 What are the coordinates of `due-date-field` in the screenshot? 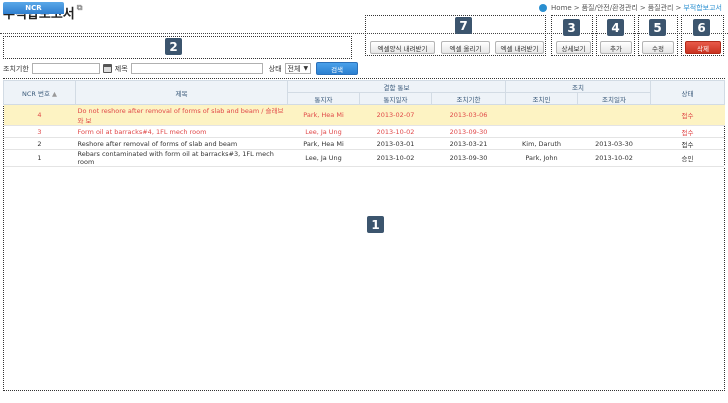 It's located at (65, 68).